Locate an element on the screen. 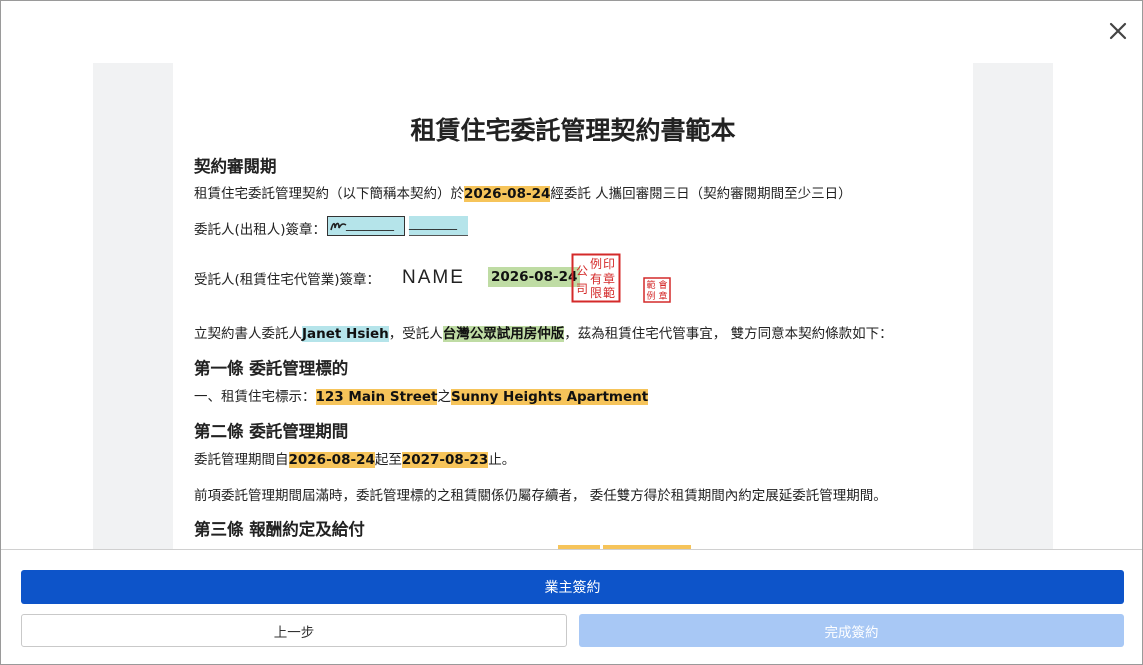  principal-signature-field: ________ is located at coordinates (366, 226).